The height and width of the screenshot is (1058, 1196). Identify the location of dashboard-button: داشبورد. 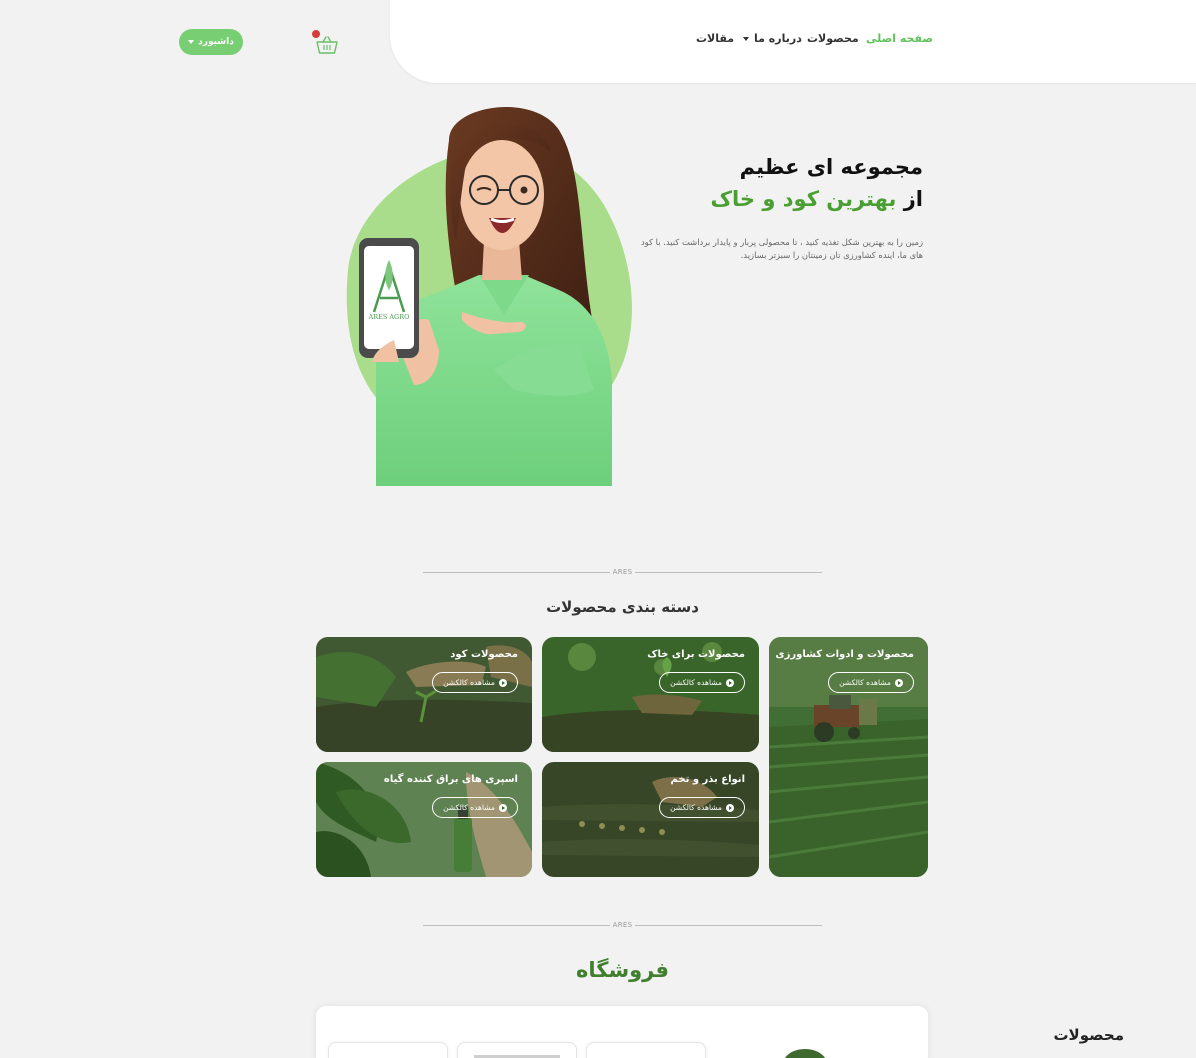
(211, 42).